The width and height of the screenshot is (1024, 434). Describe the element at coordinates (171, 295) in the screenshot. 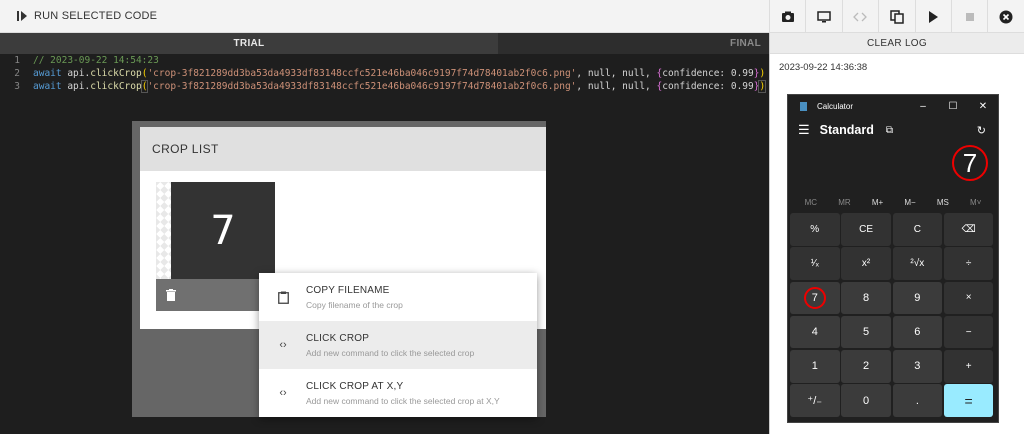

I see `trash-icon` at that location.